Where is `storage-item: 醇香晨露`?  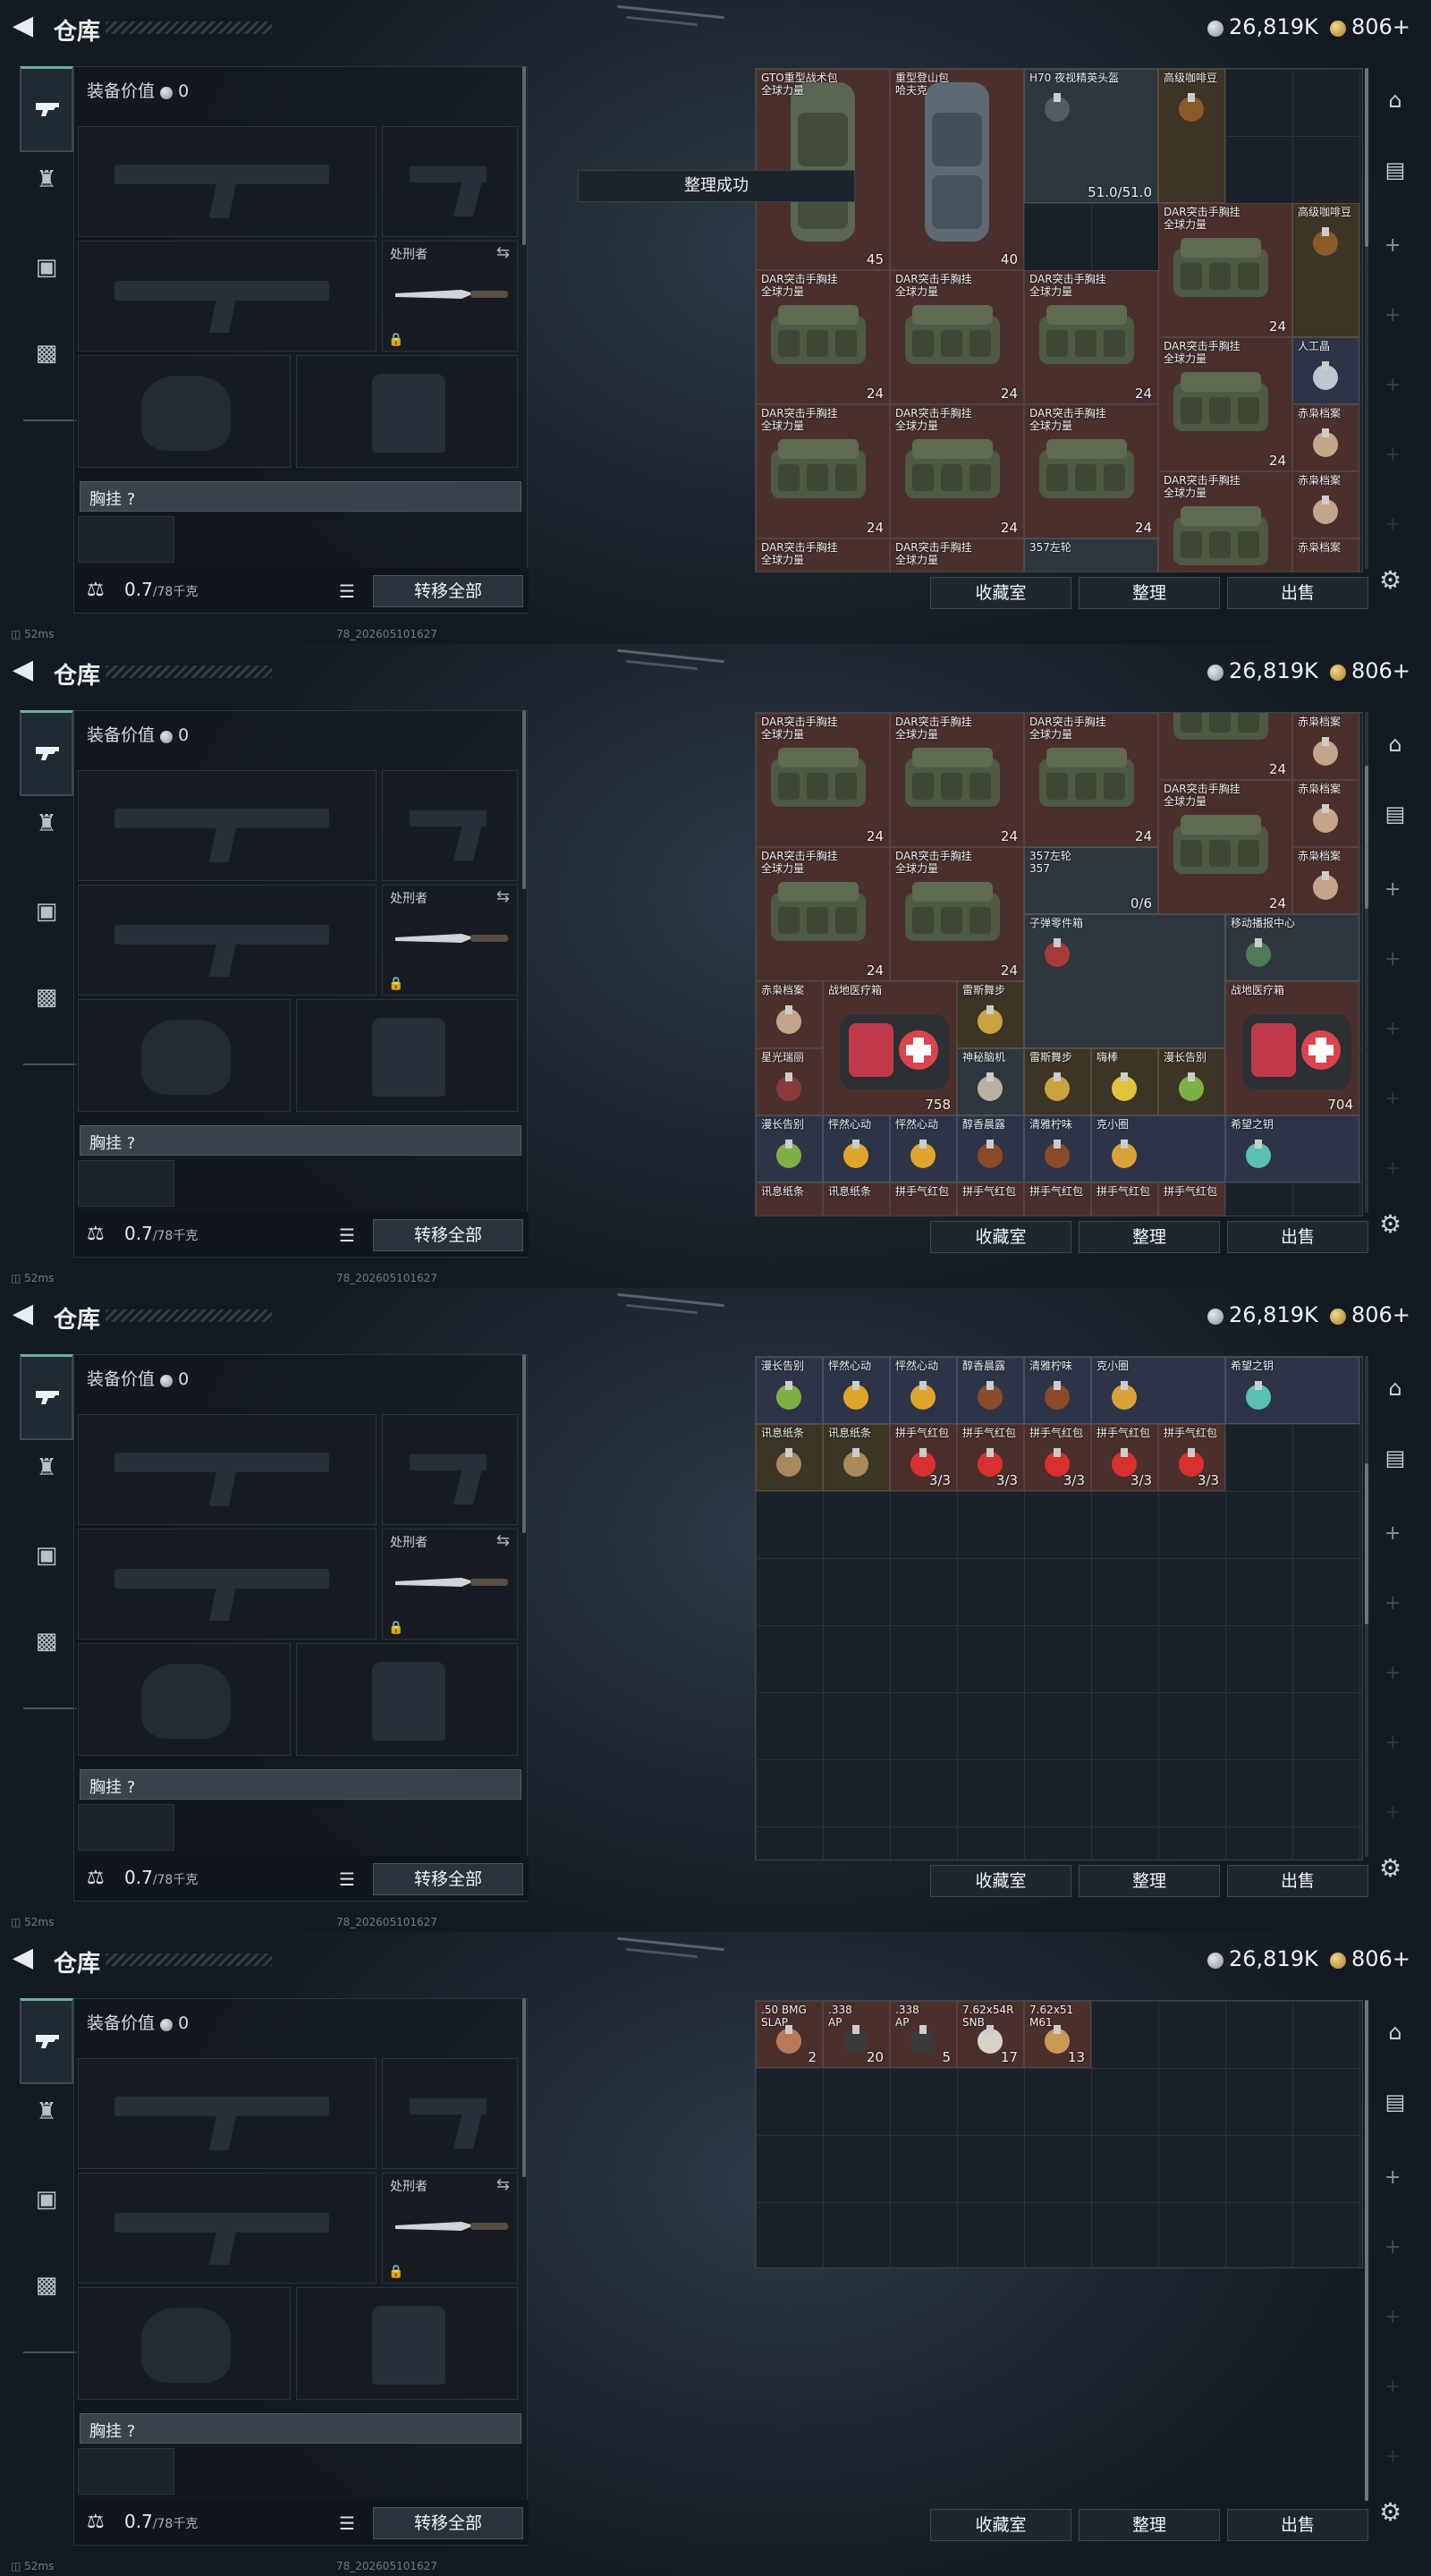 storage-item: 醇香晨露 is located at coordinates (991, 1148).